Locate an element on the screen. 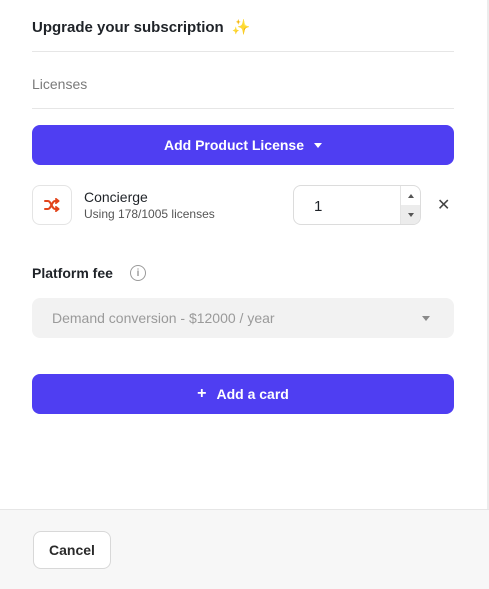 This screenshot has height=589, width=489. page-title: Upgrade your subscription ✨ is located at coordinates (141, 27).